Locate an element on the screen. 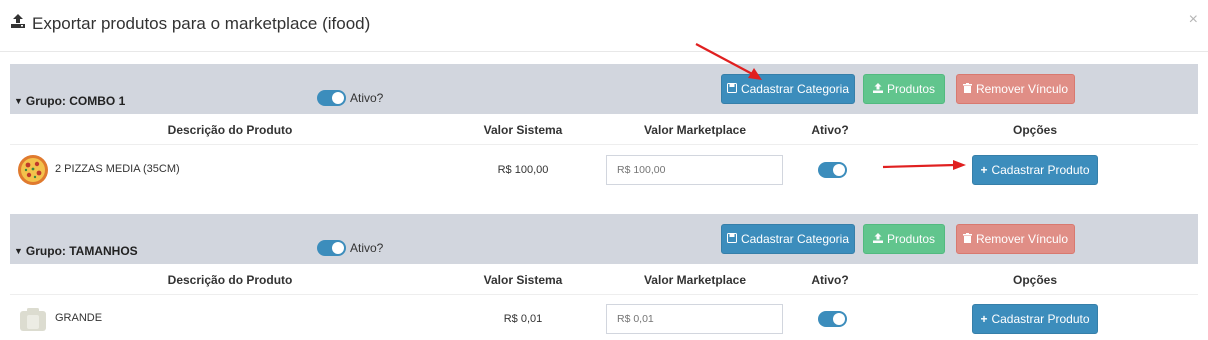 Image resolution: width=1208 pixels, height=340 pixels. group-title: ▼ Grupo: COMBO 1 is located at coordinates (69, 101).